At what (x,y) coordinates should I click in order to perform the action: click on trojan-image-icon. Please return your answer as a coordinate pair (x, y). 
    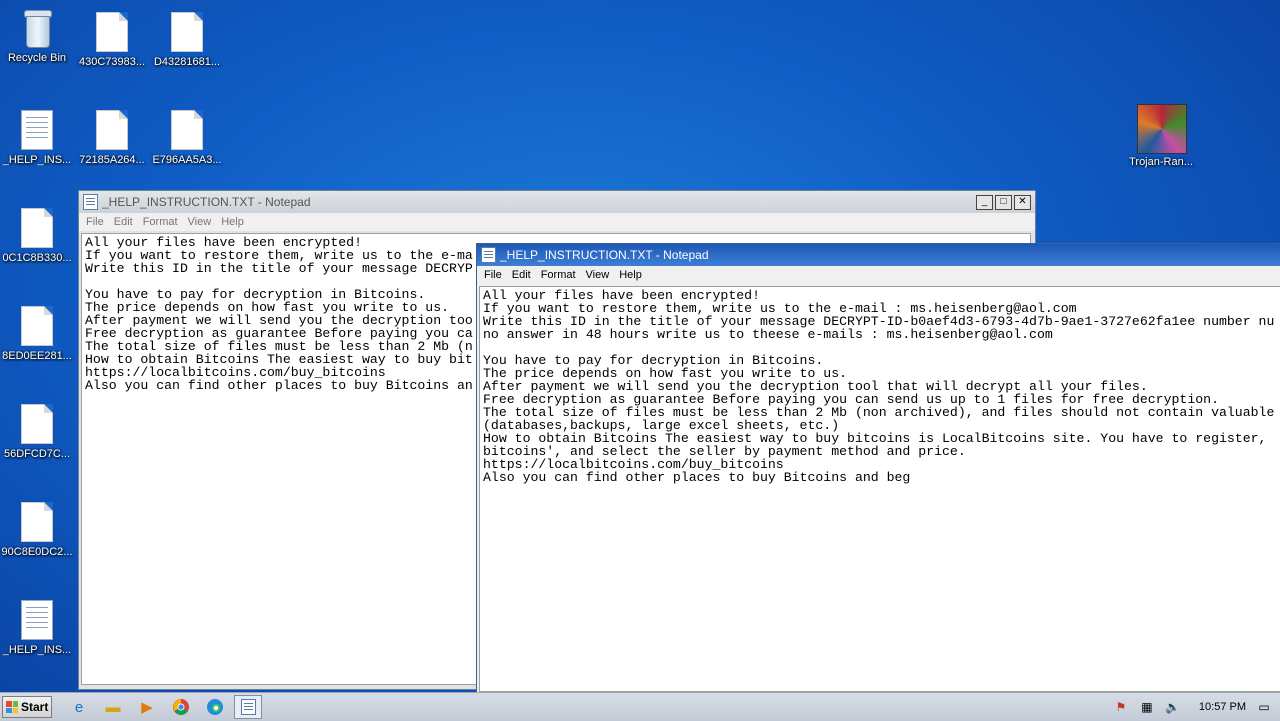
    Looking at the image, I should click on (1162, 129).